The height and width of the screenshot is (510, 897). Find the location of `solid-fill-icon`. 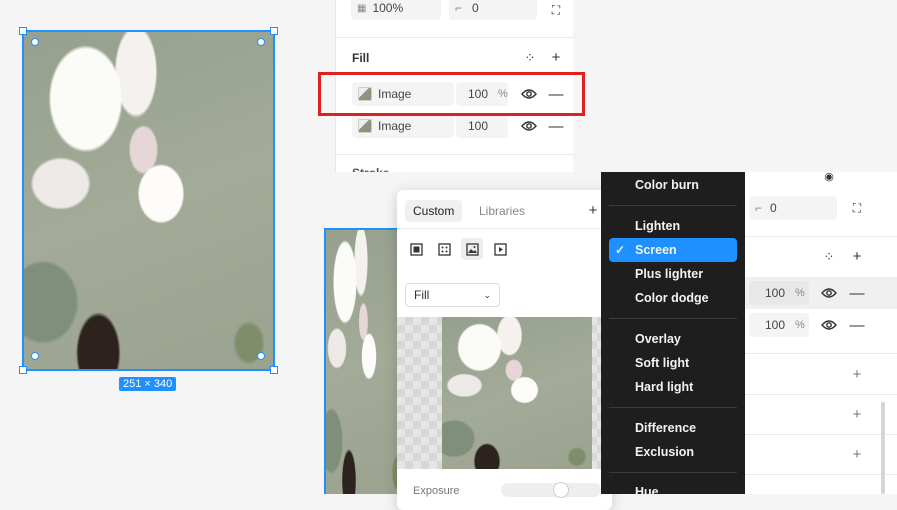

solid-fill-icon is located at coordinates (416, 249).